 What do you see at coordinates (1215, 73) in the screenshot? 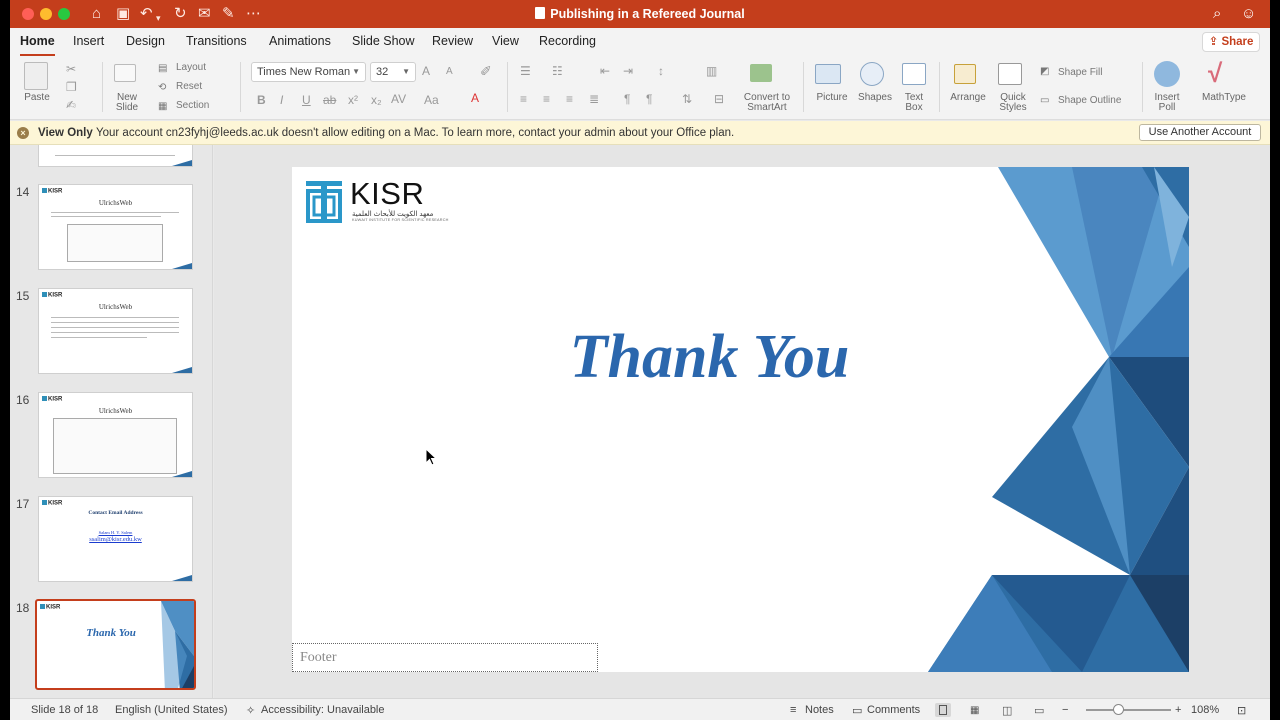
I see `mathtype-icon: √` at bounding box center [1215, 73].